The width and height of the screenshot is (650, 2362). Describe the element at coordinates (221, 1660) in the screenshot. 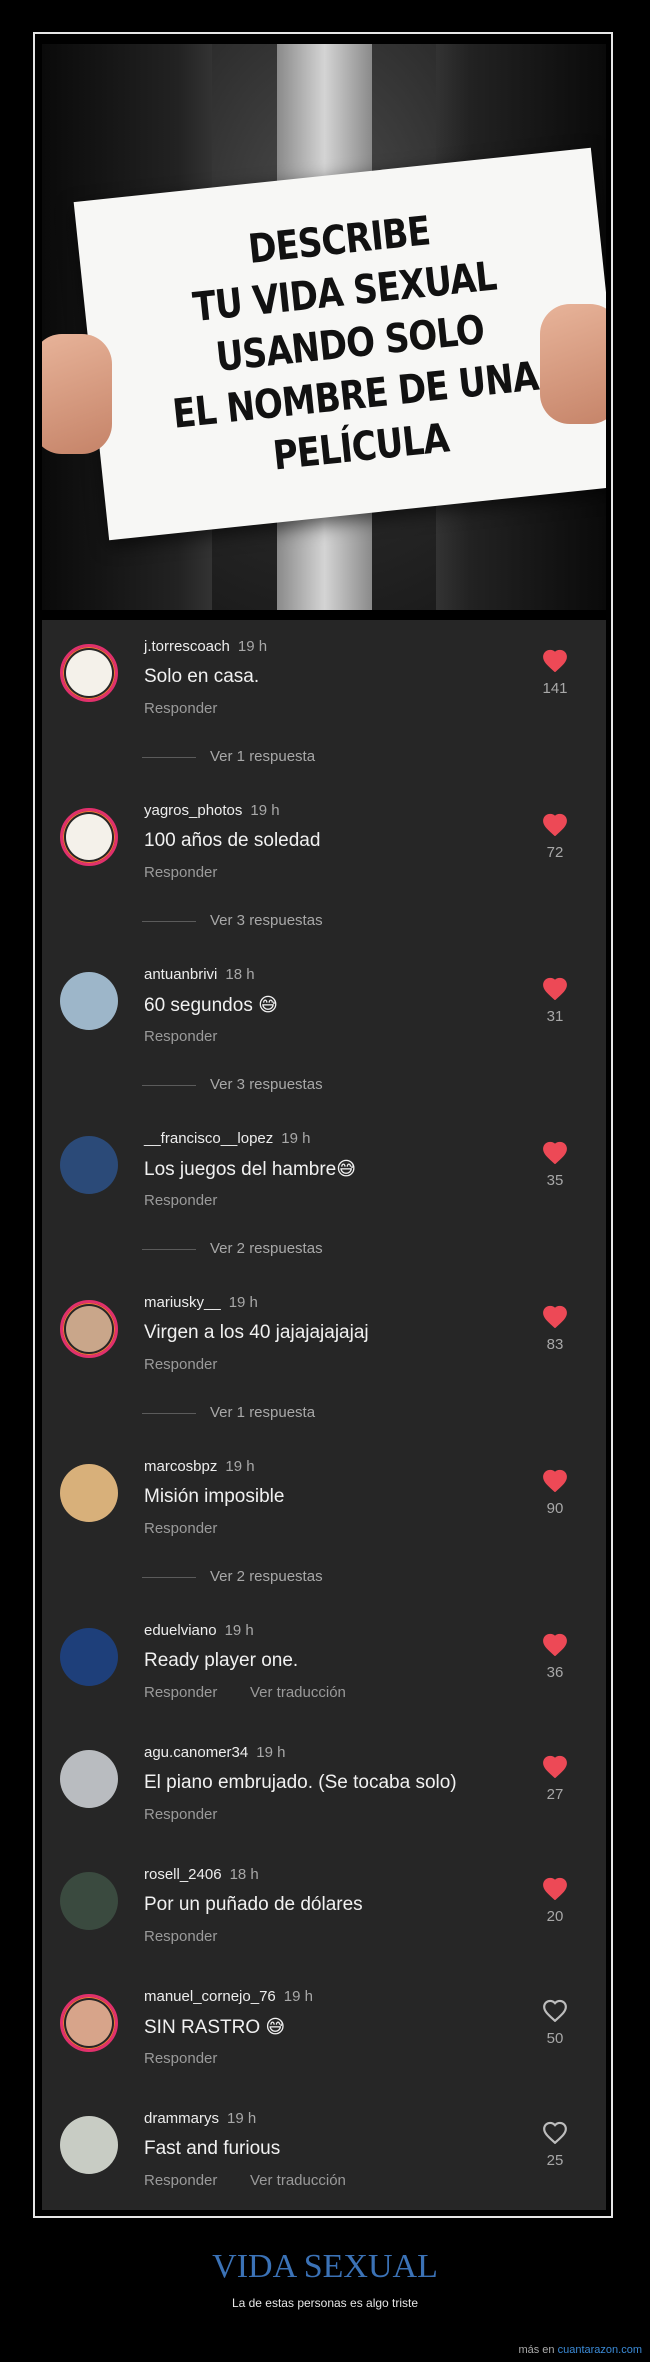

I see `comment-text: Ready player one.` at that location.